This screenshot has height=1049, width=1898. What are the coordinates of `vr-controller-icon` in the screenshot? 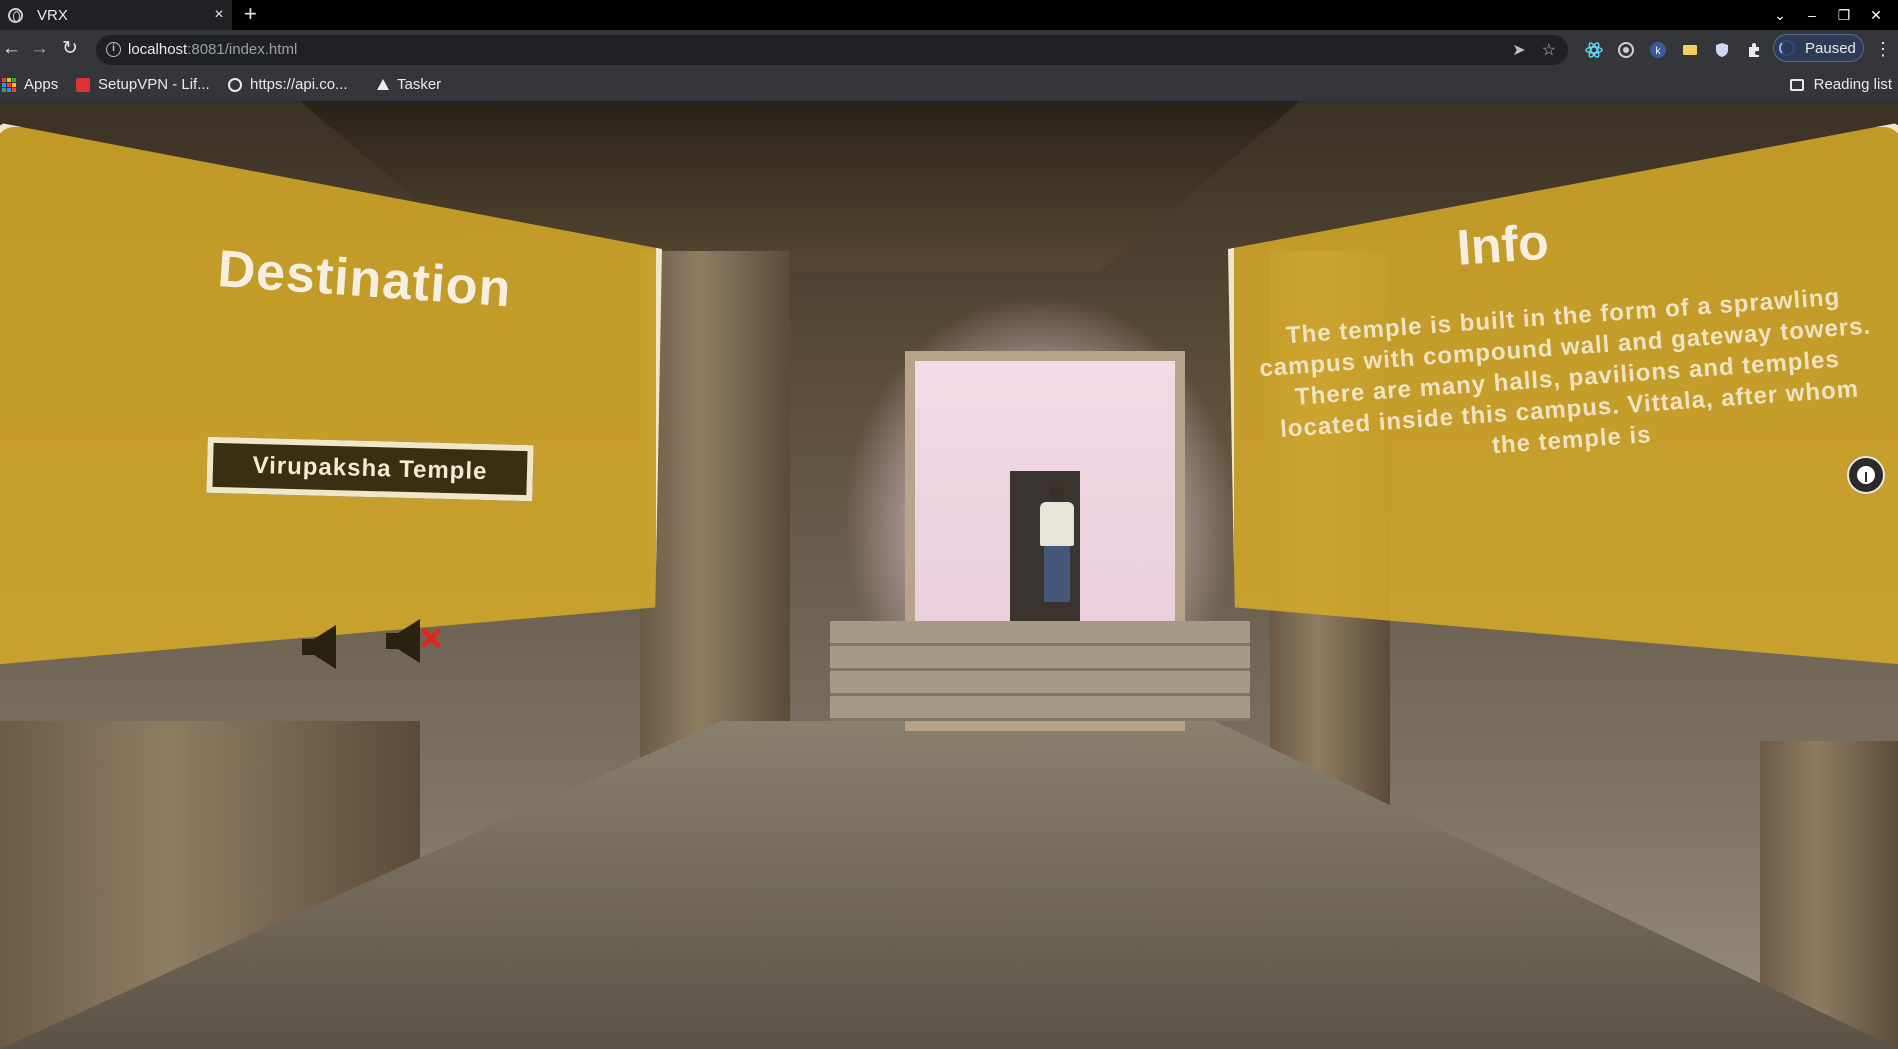 It's located at (1866, 475).